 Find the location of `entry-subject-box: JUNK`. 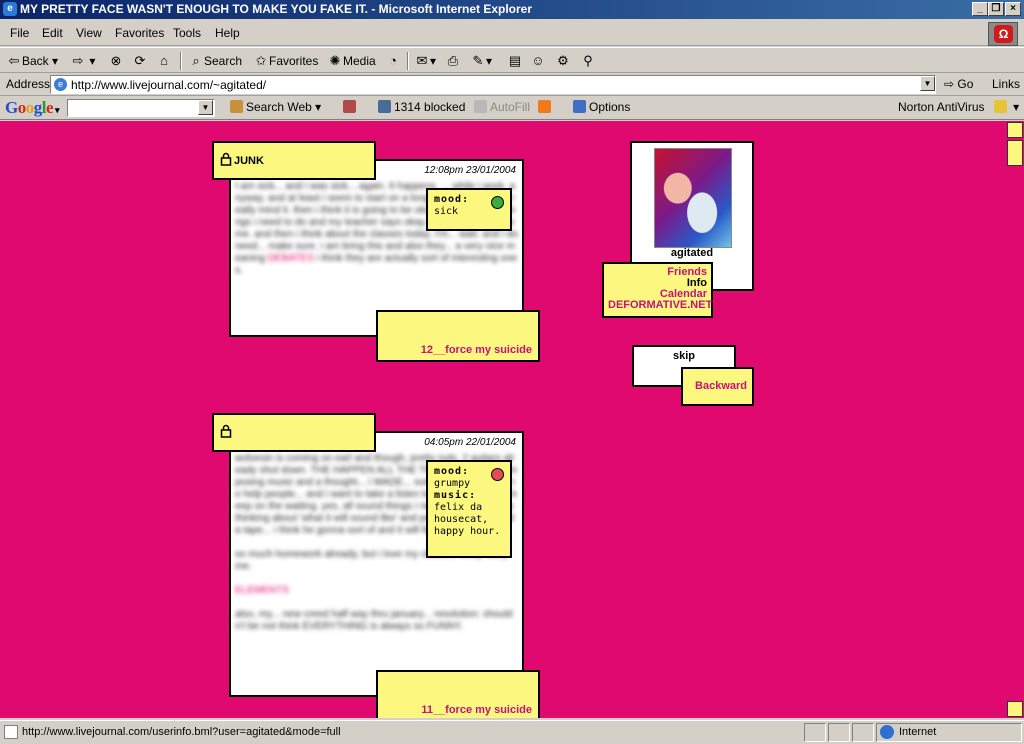

entry-subject-box: JUNK is located at coordinates (294, 160).